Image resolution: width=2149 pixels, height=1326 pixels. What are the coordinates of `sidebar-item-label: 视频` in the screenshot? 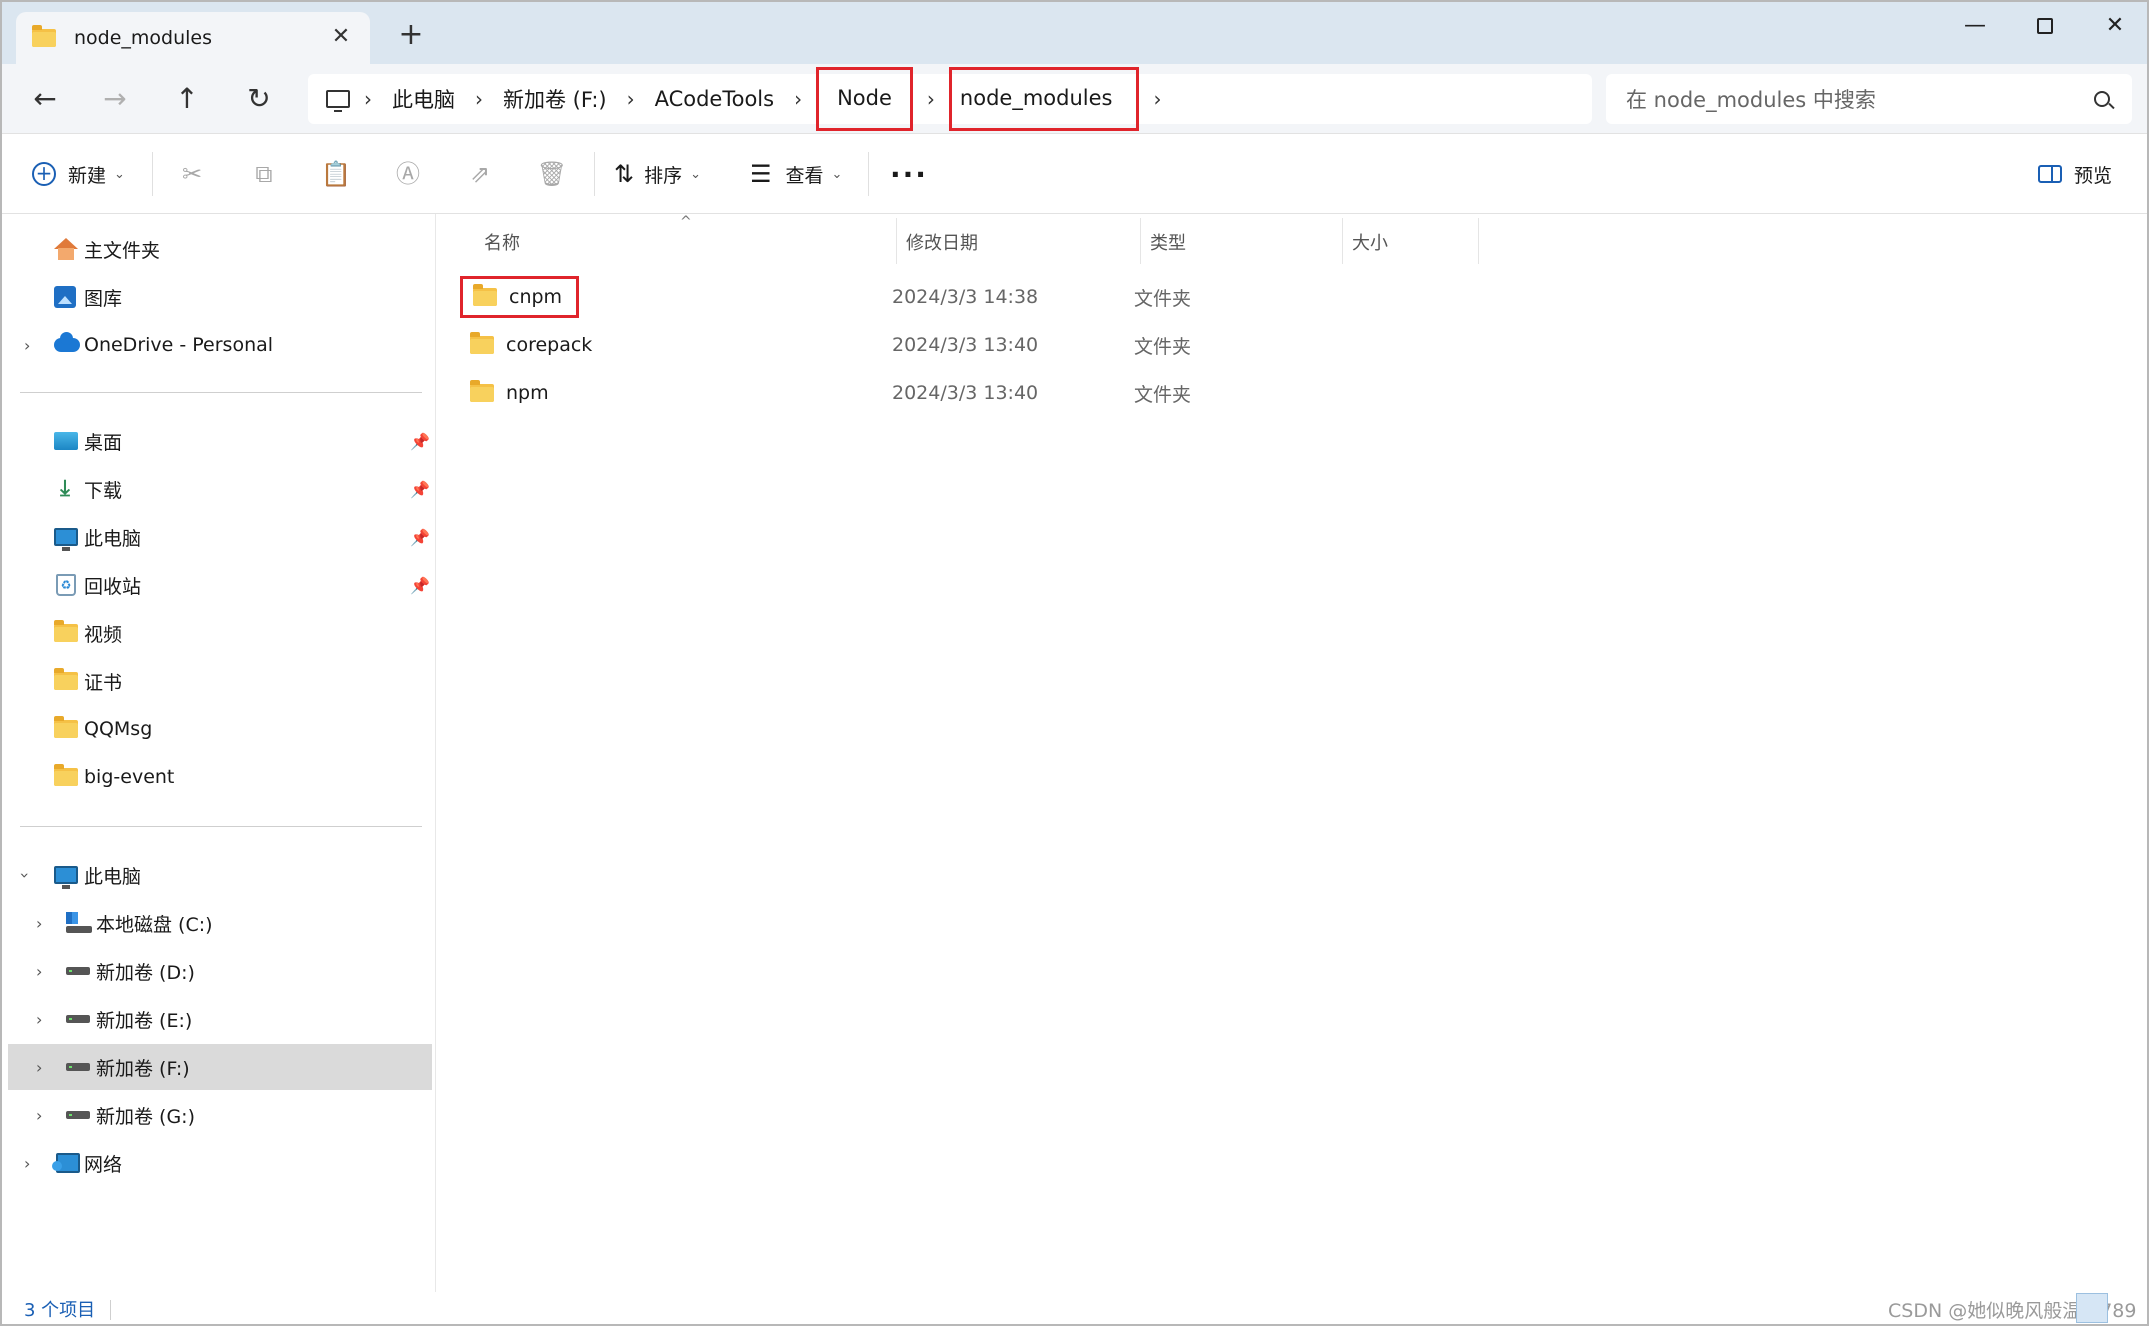 It's located at (103, 634).